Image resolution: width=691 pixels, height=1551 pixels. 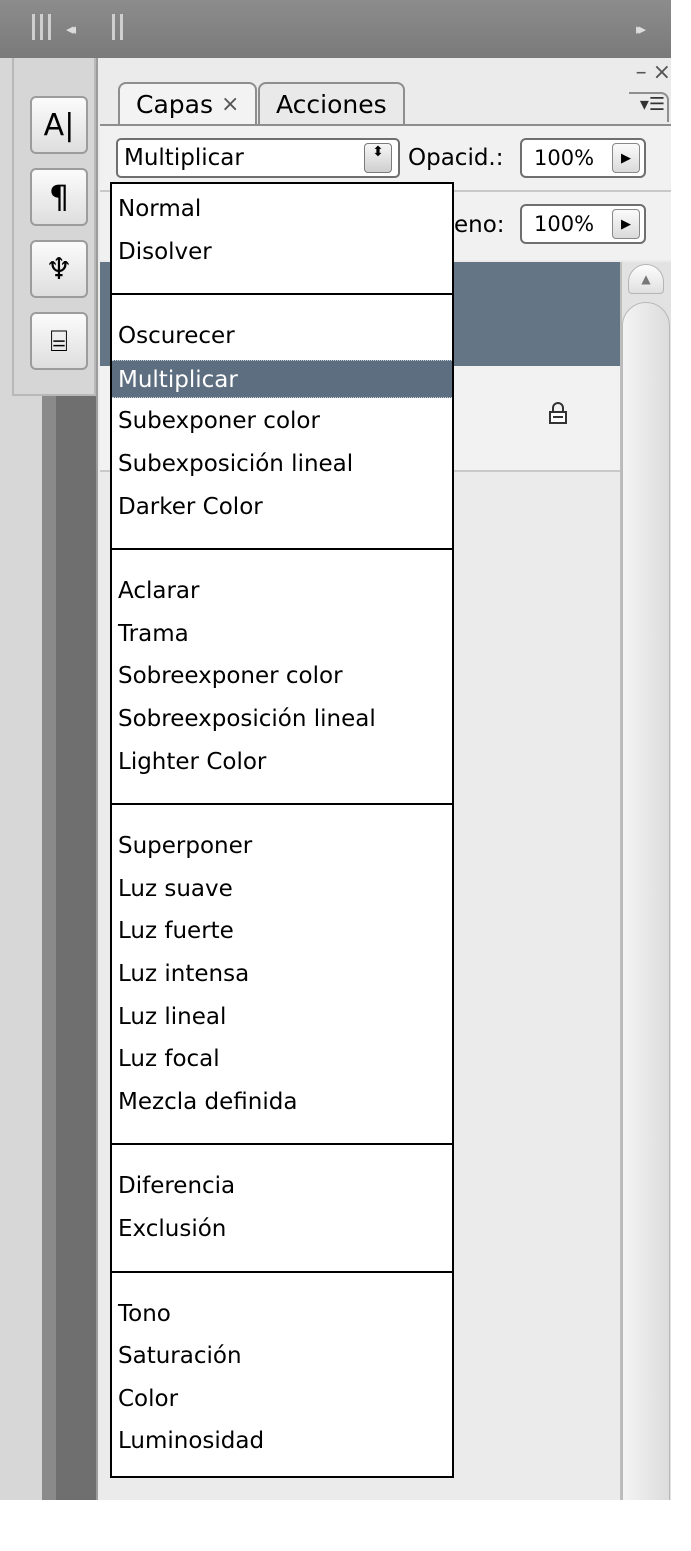 What do you see at coordinates (282, 507) in the screenshot?
I see `blend-option: Darker Color` at bounding box center [282, 507].